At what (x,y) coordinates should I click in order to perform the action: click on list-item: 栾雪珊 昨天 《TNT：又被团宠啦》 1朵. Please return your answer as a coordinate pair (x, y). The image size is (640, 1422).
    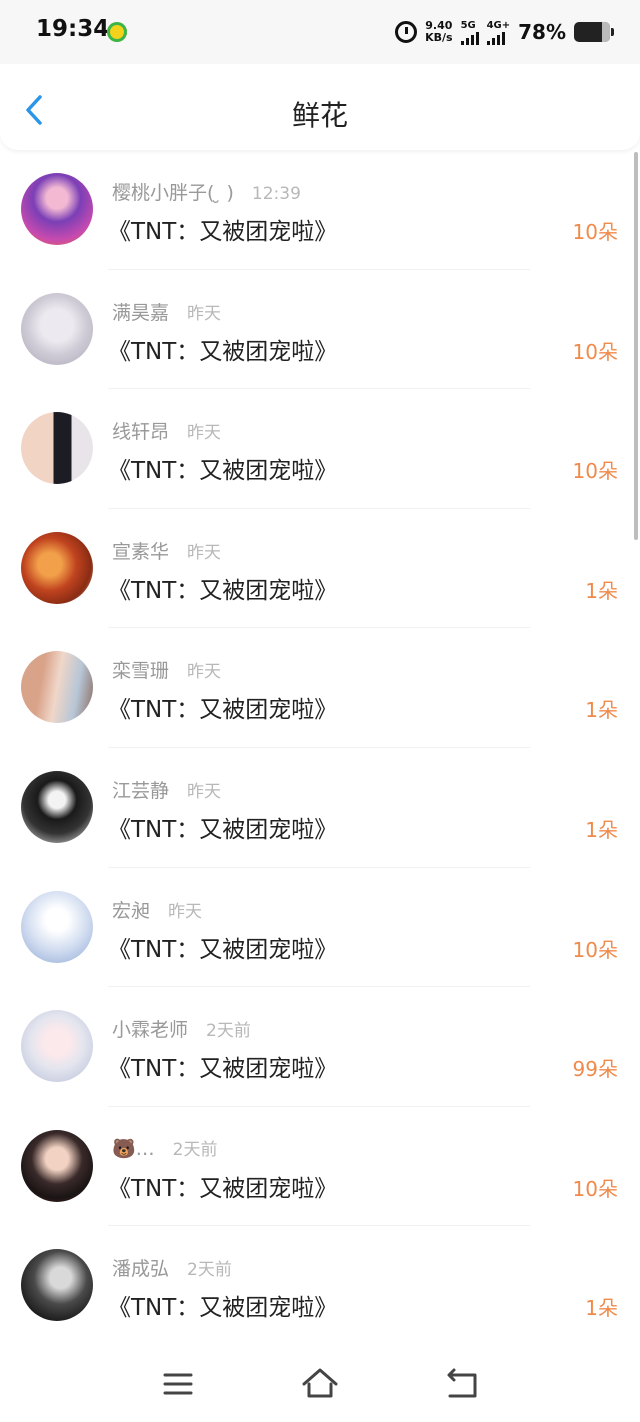
    Looking at the image, I should click on (320, 688).